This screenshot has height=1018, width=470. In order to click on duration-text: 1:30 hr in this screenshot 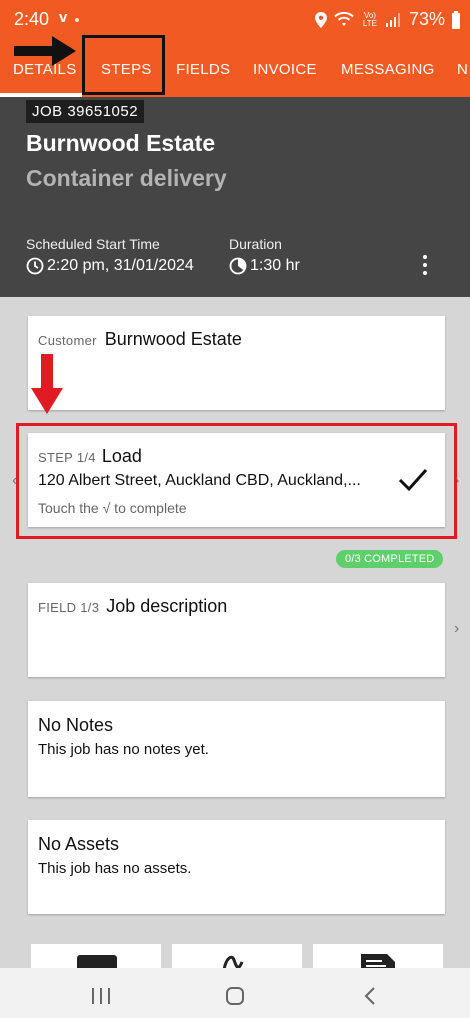, I will do `click(275, 265)`.